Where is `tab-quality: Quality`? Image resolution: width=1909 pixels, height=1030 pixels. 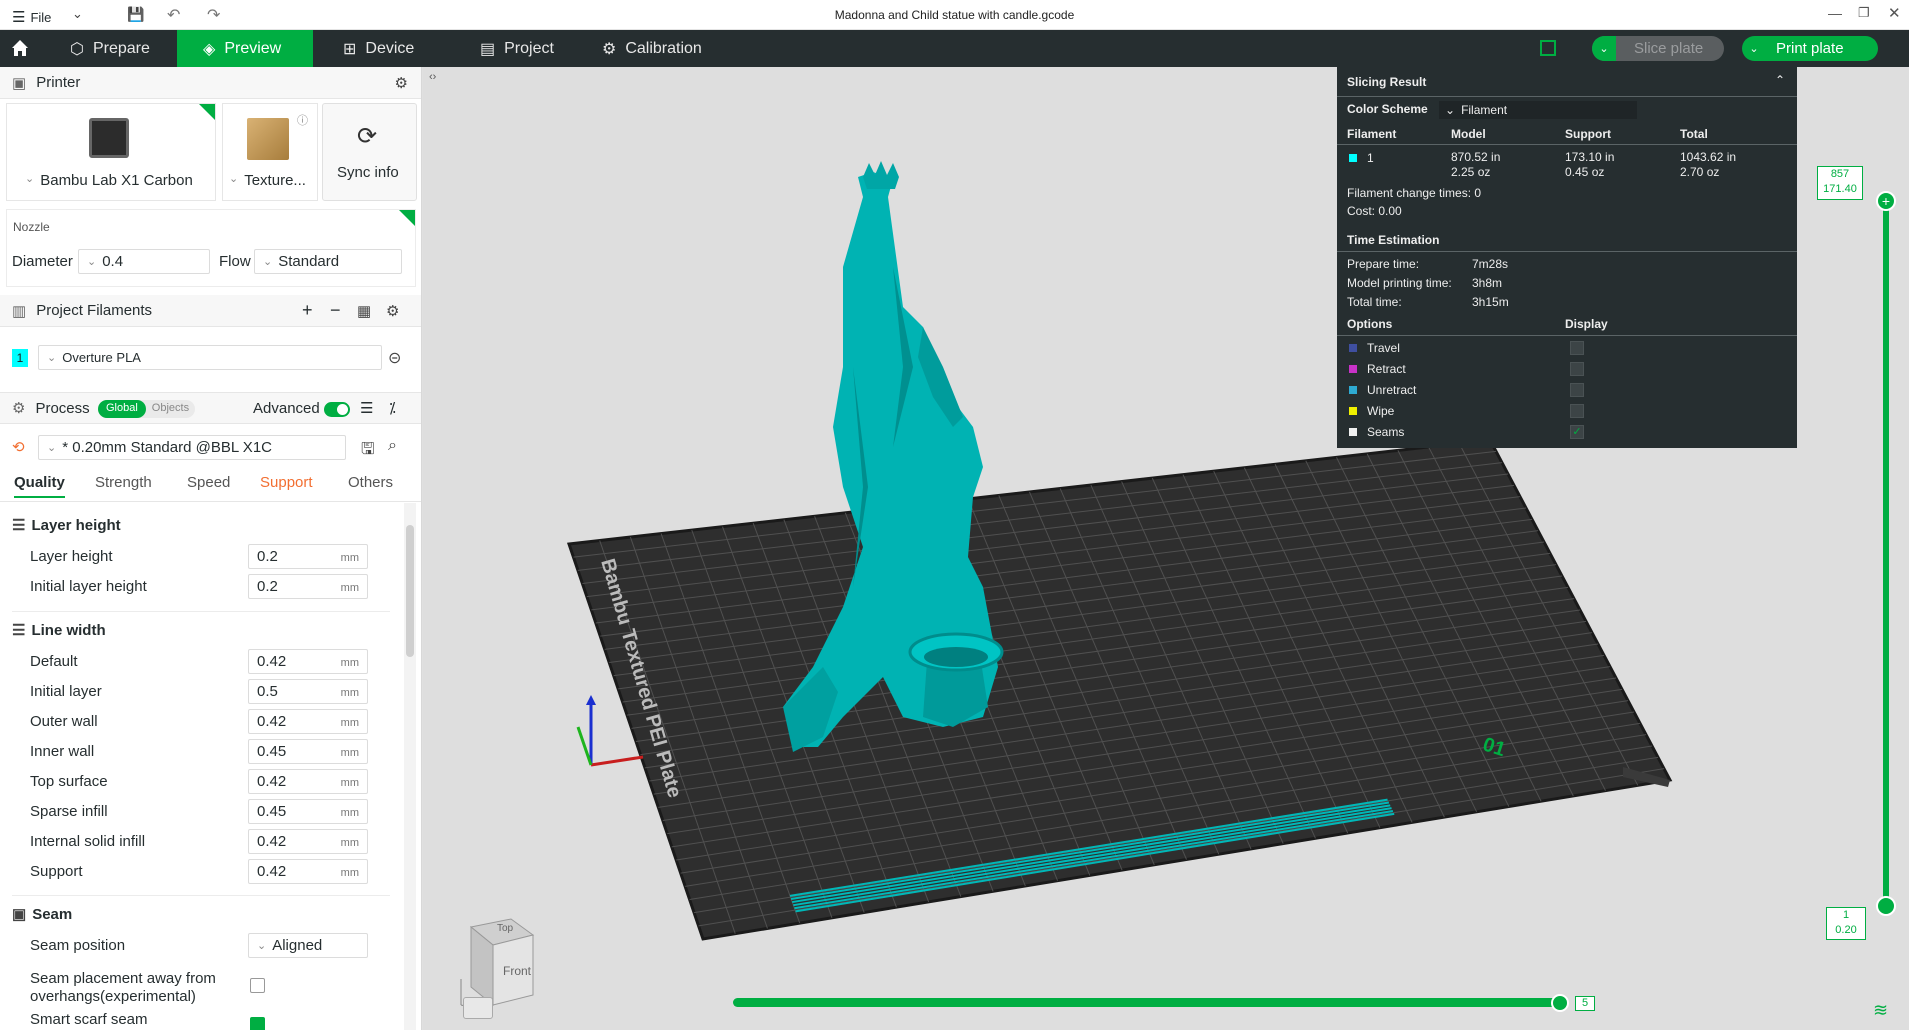
tab-quality: Quality is located at coordinates (39, 486).